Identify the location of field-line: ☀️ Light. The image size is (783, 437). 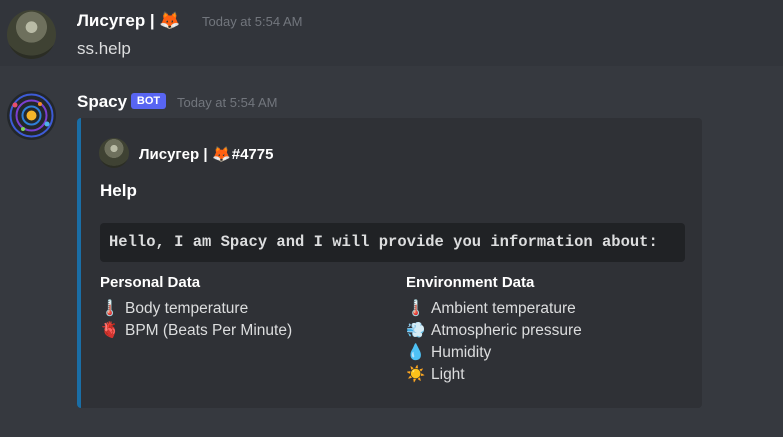
(435, 374).